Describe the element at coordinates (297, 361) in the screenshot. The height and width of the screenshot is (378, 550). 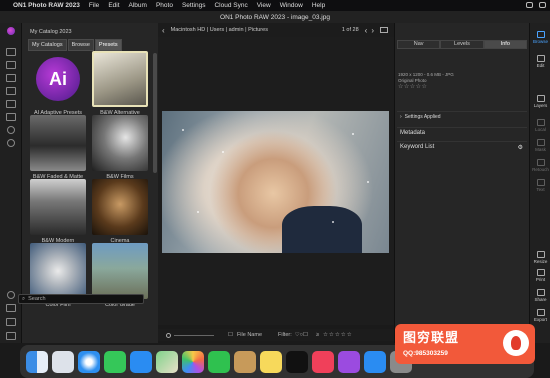
I see `tv-icon` at that location.